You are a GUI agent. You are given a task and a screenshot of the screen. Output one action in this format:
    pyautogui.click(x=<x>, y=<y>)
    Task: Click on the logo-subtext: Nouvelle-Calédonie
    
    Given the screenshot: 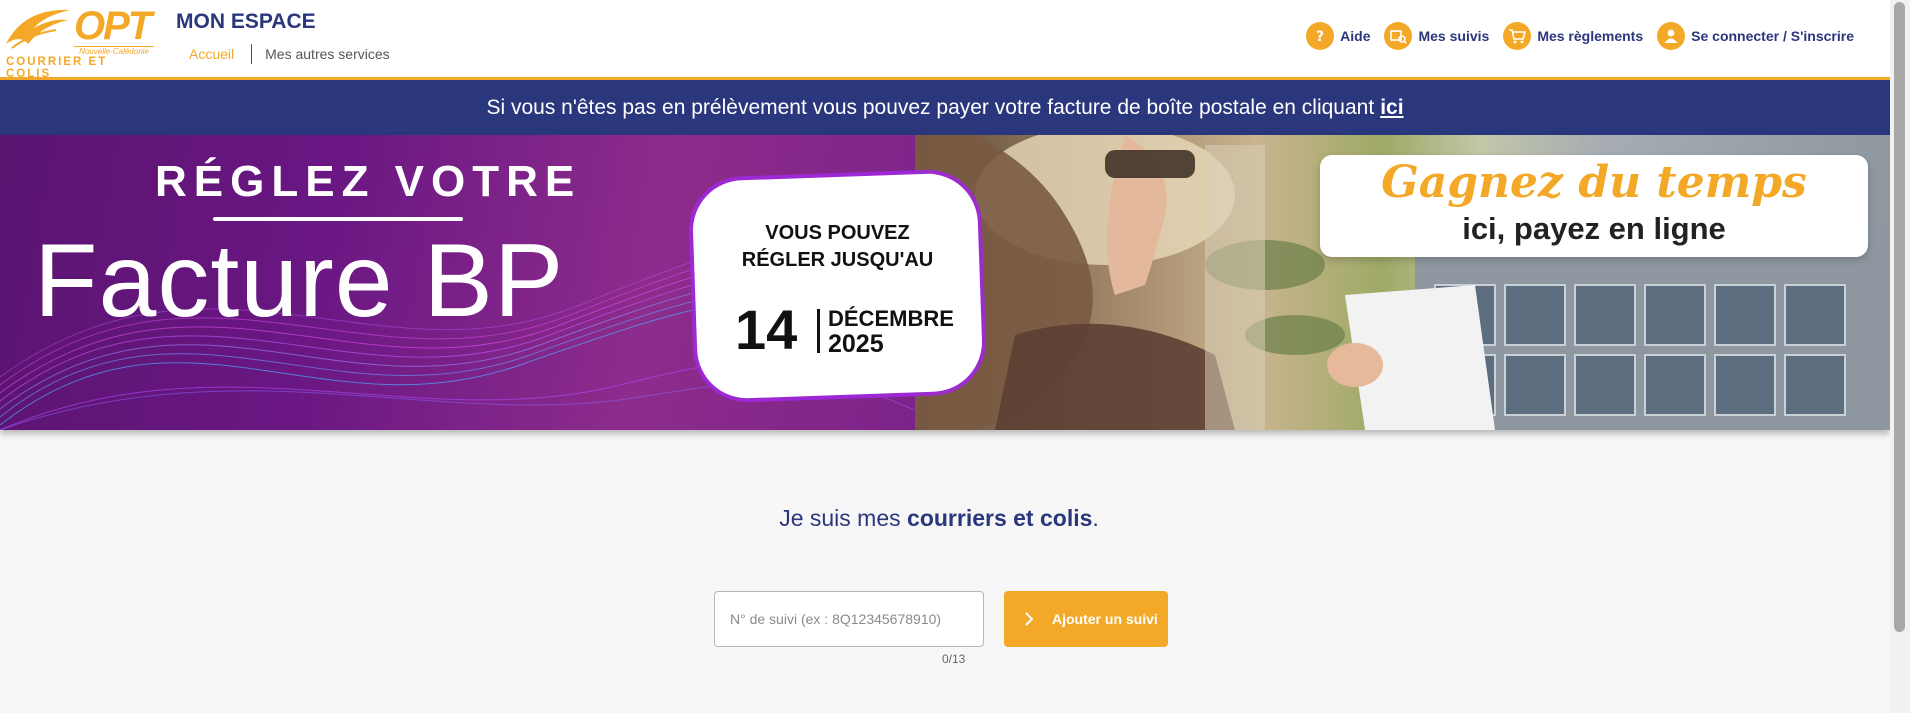 What is the action you would take?
    pyautogui.click(x=114, y=51)
    